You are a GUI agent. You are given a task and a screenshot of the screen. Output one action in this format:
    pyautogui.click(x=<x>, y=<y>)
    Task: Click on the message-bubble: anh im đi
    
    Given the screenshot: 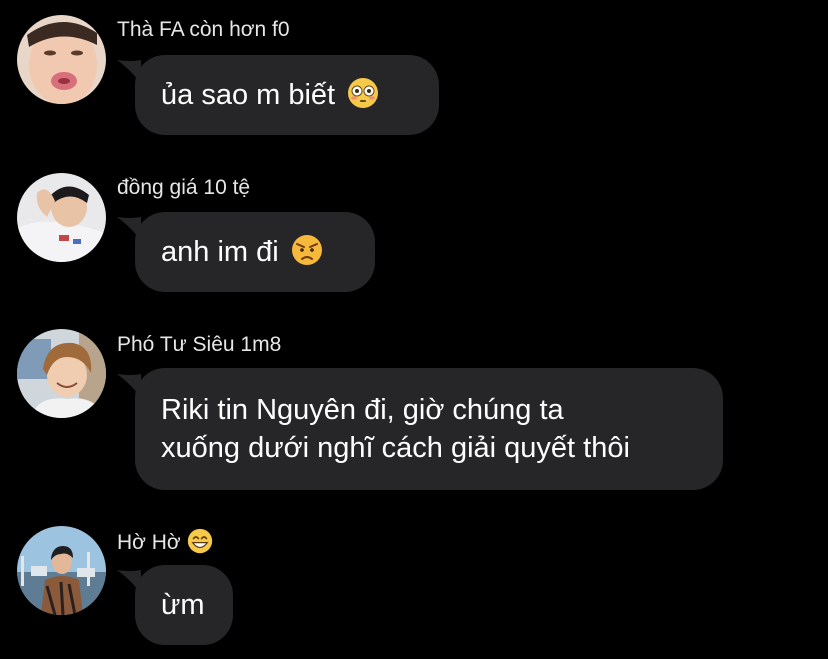 What is the action you would take?
    pyautogui.click(x=255, y=252)
    